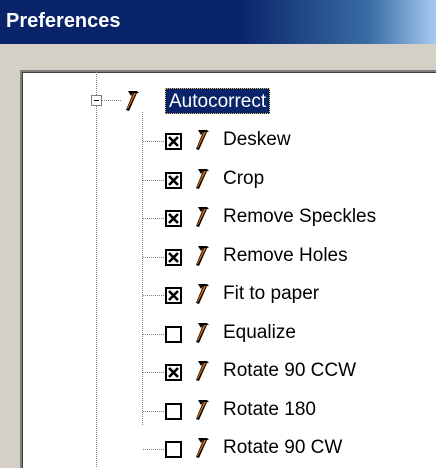 The height and width of the screenshot is (468, 436). Describe the element at coordinates (218, 101) in the screenshot. I see `tree-root-autocorrect: Autocorrect` at that location.